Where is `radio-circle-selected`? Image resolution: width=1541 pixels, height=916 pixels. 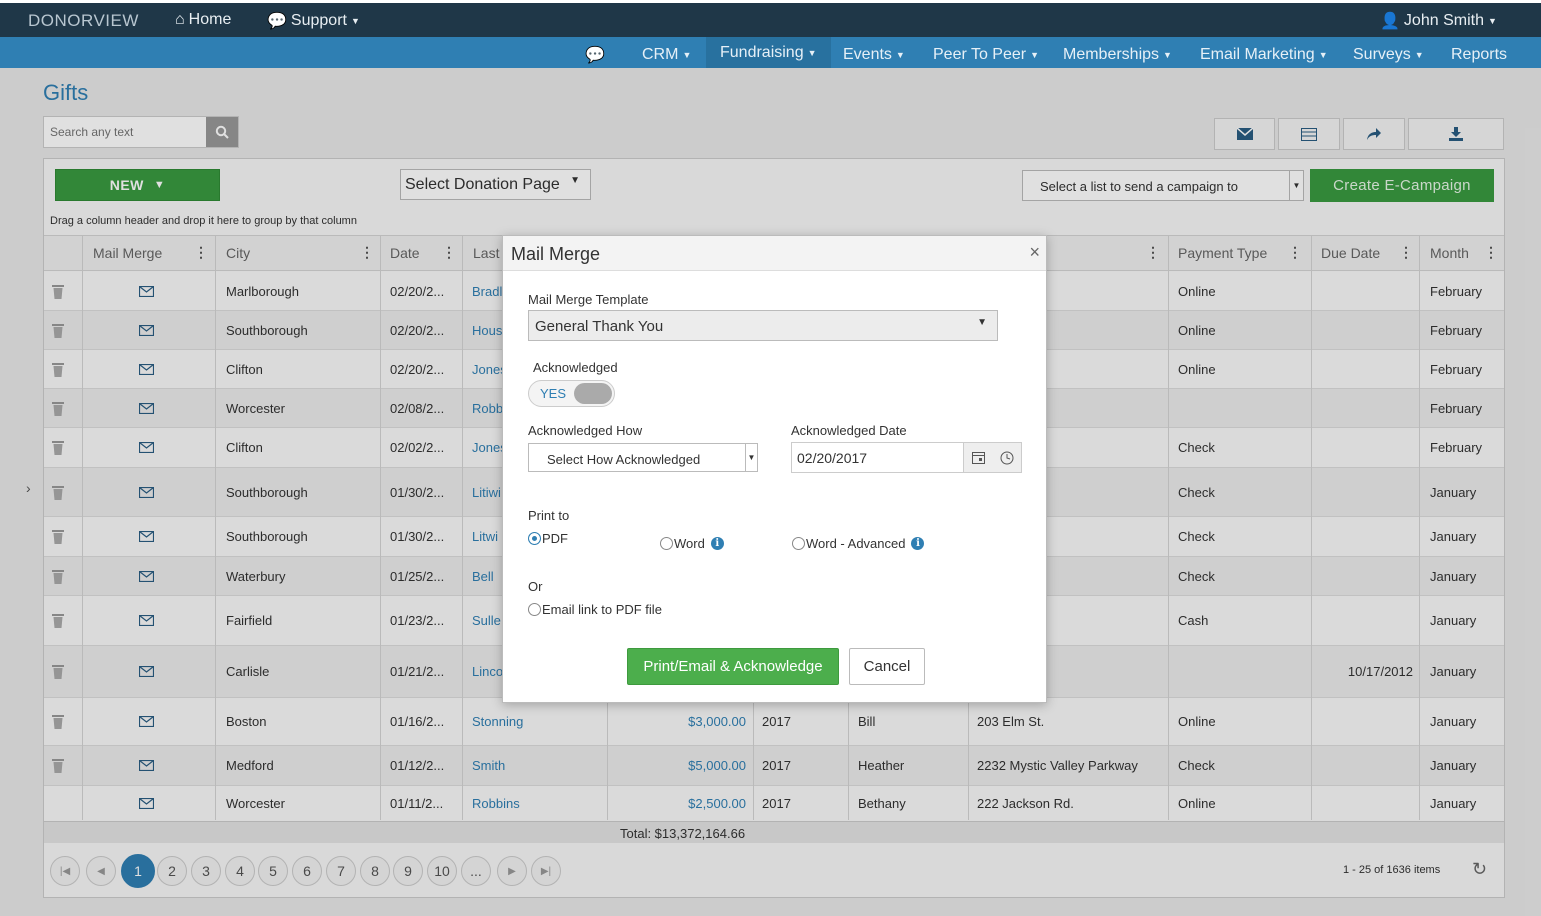 radio-circle-selected is located at coordinates (534, 538).